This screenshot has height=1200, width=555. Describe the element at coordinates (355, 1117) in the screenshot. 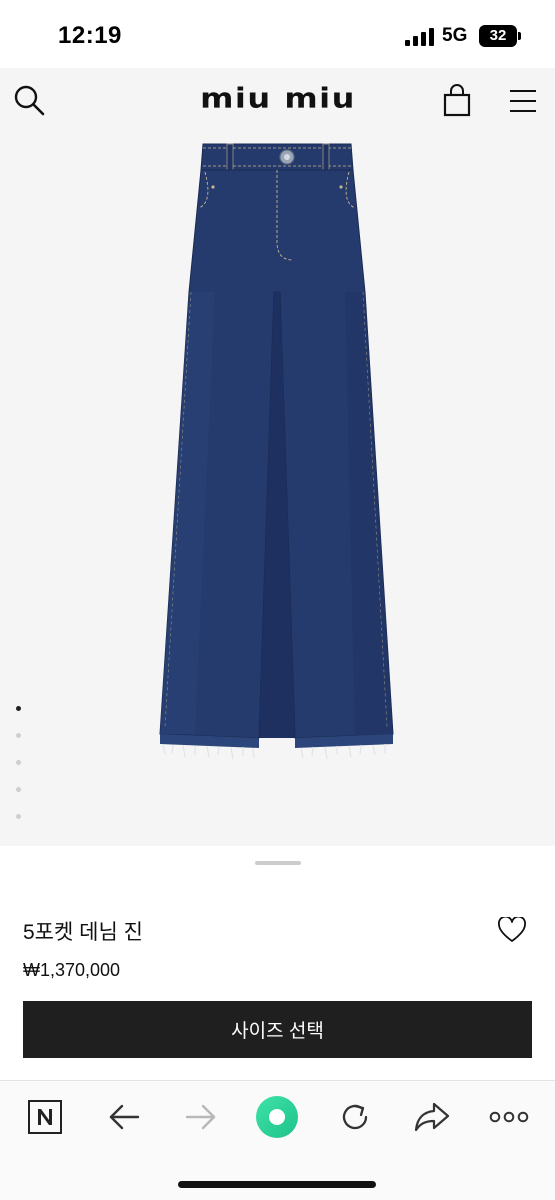

I see `reload-icon` at that location.